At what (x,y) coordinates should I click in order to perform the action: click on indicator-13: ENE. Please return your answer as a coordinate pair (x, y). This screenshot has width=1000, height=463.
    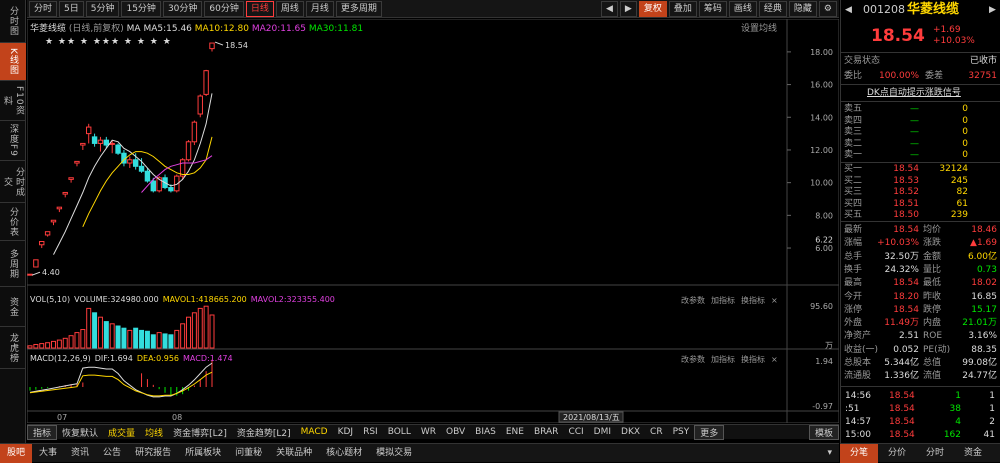
    Looking at the image, I should click on (515, 432).